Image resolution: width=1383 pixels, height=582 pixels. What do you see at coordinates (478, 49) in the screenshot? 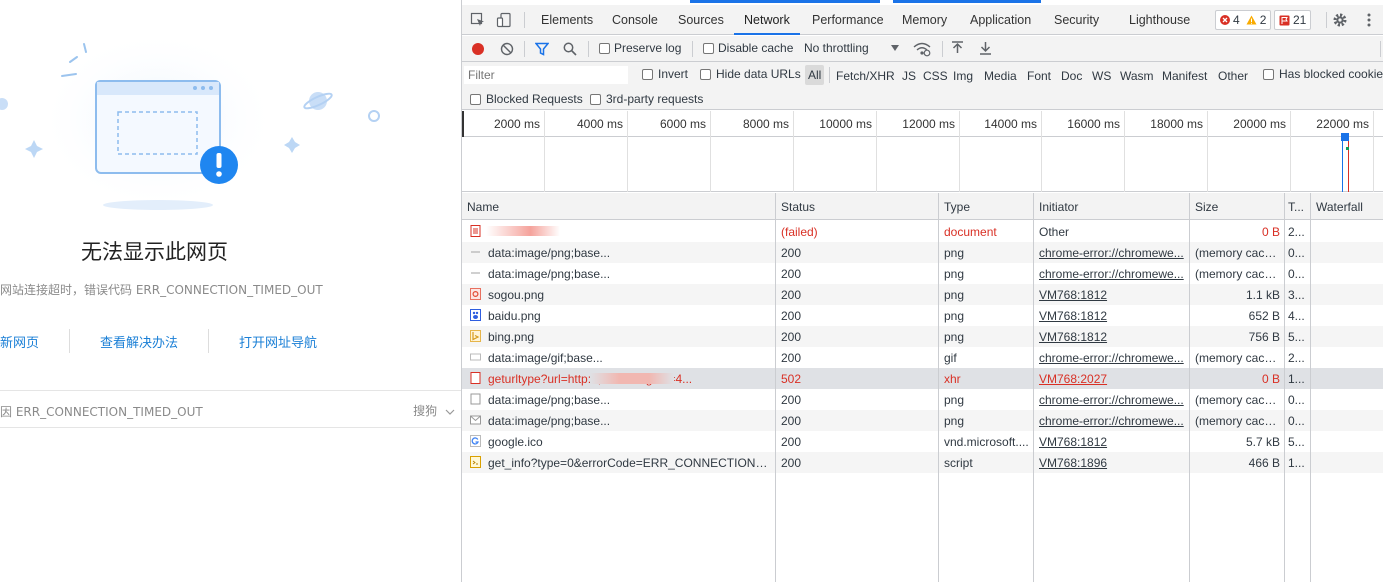
I see `record-icon` at bounding box center [478, 49].